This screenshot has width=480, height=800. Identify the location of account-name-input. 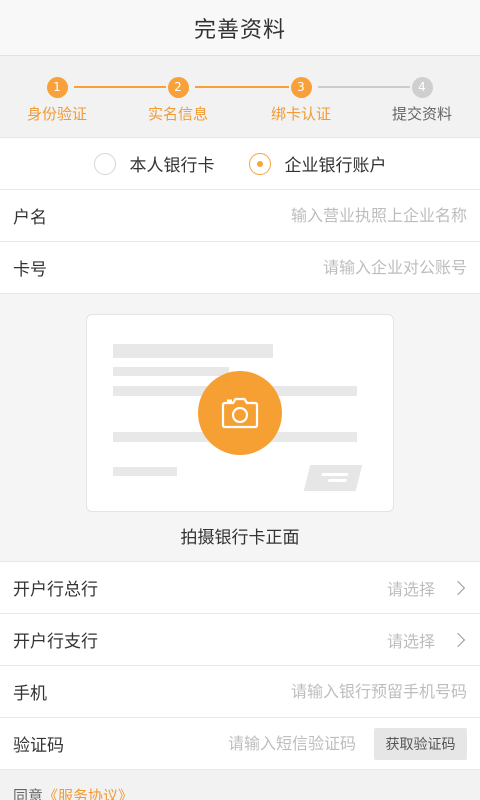
(290, 215).